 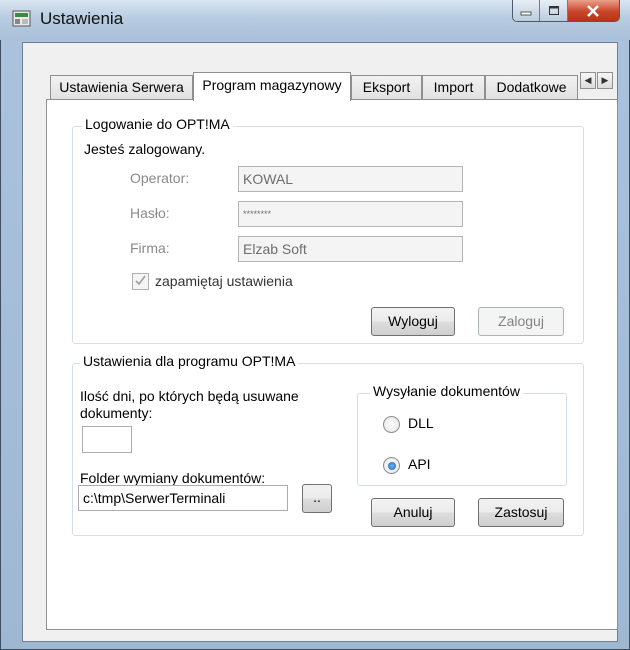 I want to click on window-title: Ustawienia, so click(x=82, y=18).